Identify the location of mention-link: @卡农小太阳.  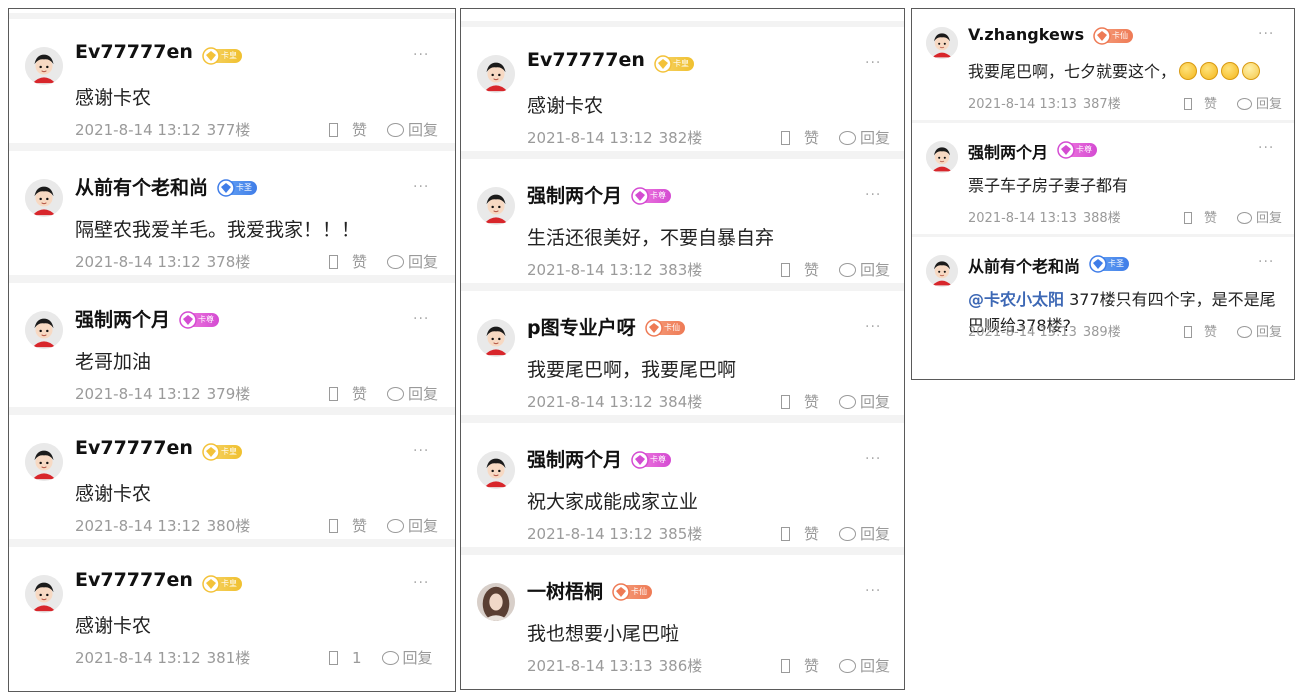
(1016, 299).